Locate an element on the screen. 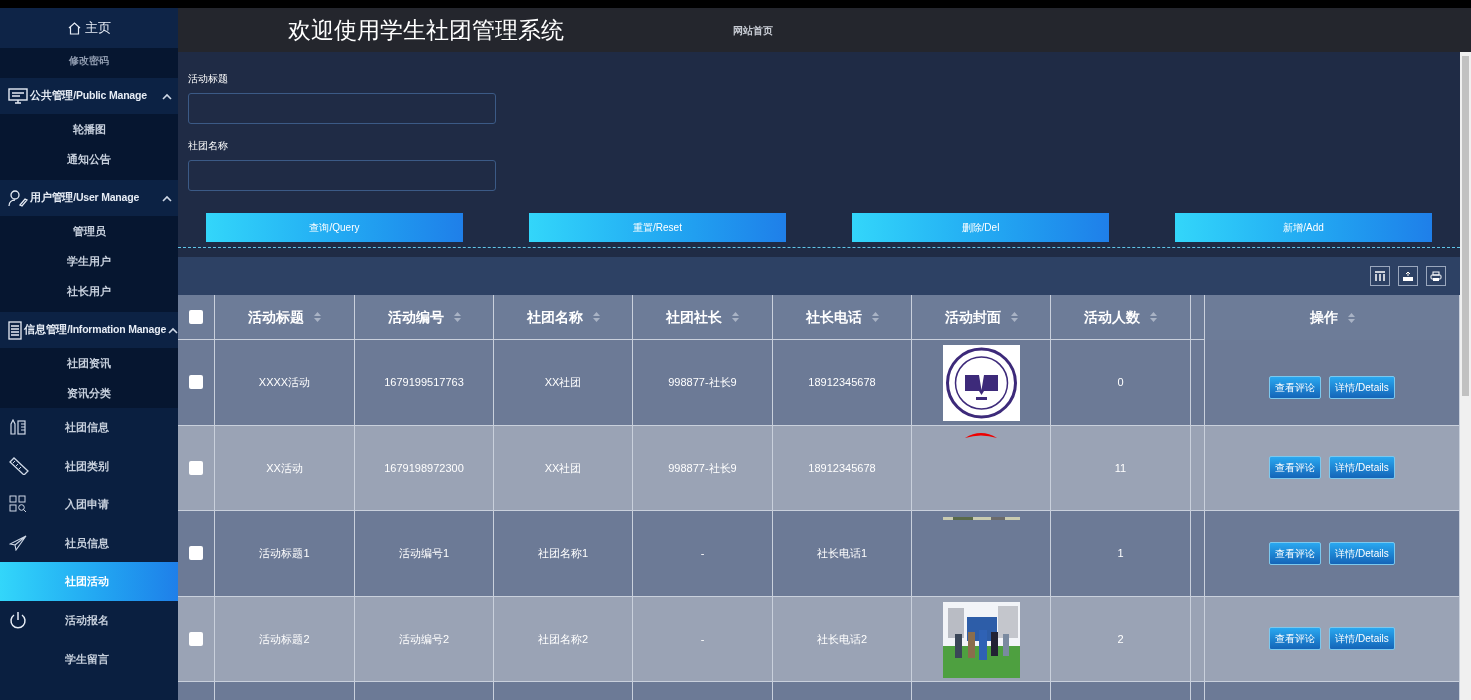  sidebar-group: 用户管理/User Manage is located at coordinates (89, 198).